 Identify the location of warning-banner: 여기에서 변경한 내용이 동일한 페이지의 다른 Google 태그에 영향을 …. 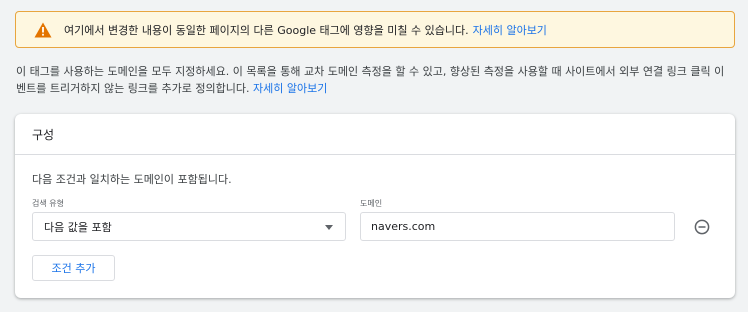
(375, 29).